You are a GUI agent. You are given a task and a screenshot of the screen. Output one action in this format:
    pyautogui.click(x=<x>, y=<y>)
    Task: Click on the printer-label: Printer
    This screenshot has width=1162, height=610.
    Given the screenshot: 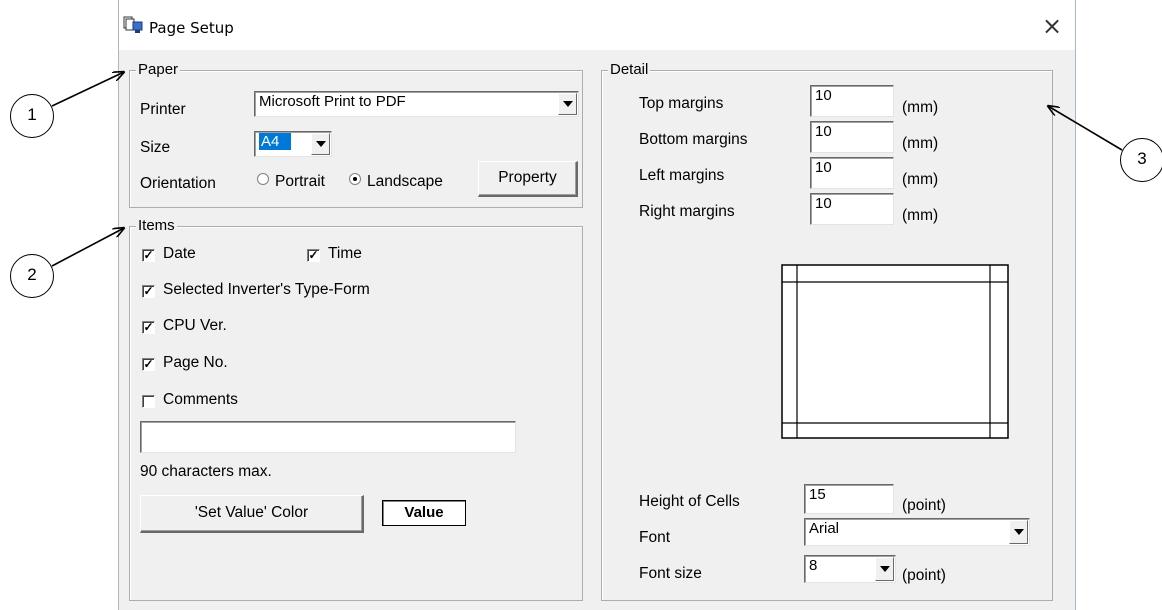 What is the action you would take?
    pyautogui.click(x=163, y=109)
    